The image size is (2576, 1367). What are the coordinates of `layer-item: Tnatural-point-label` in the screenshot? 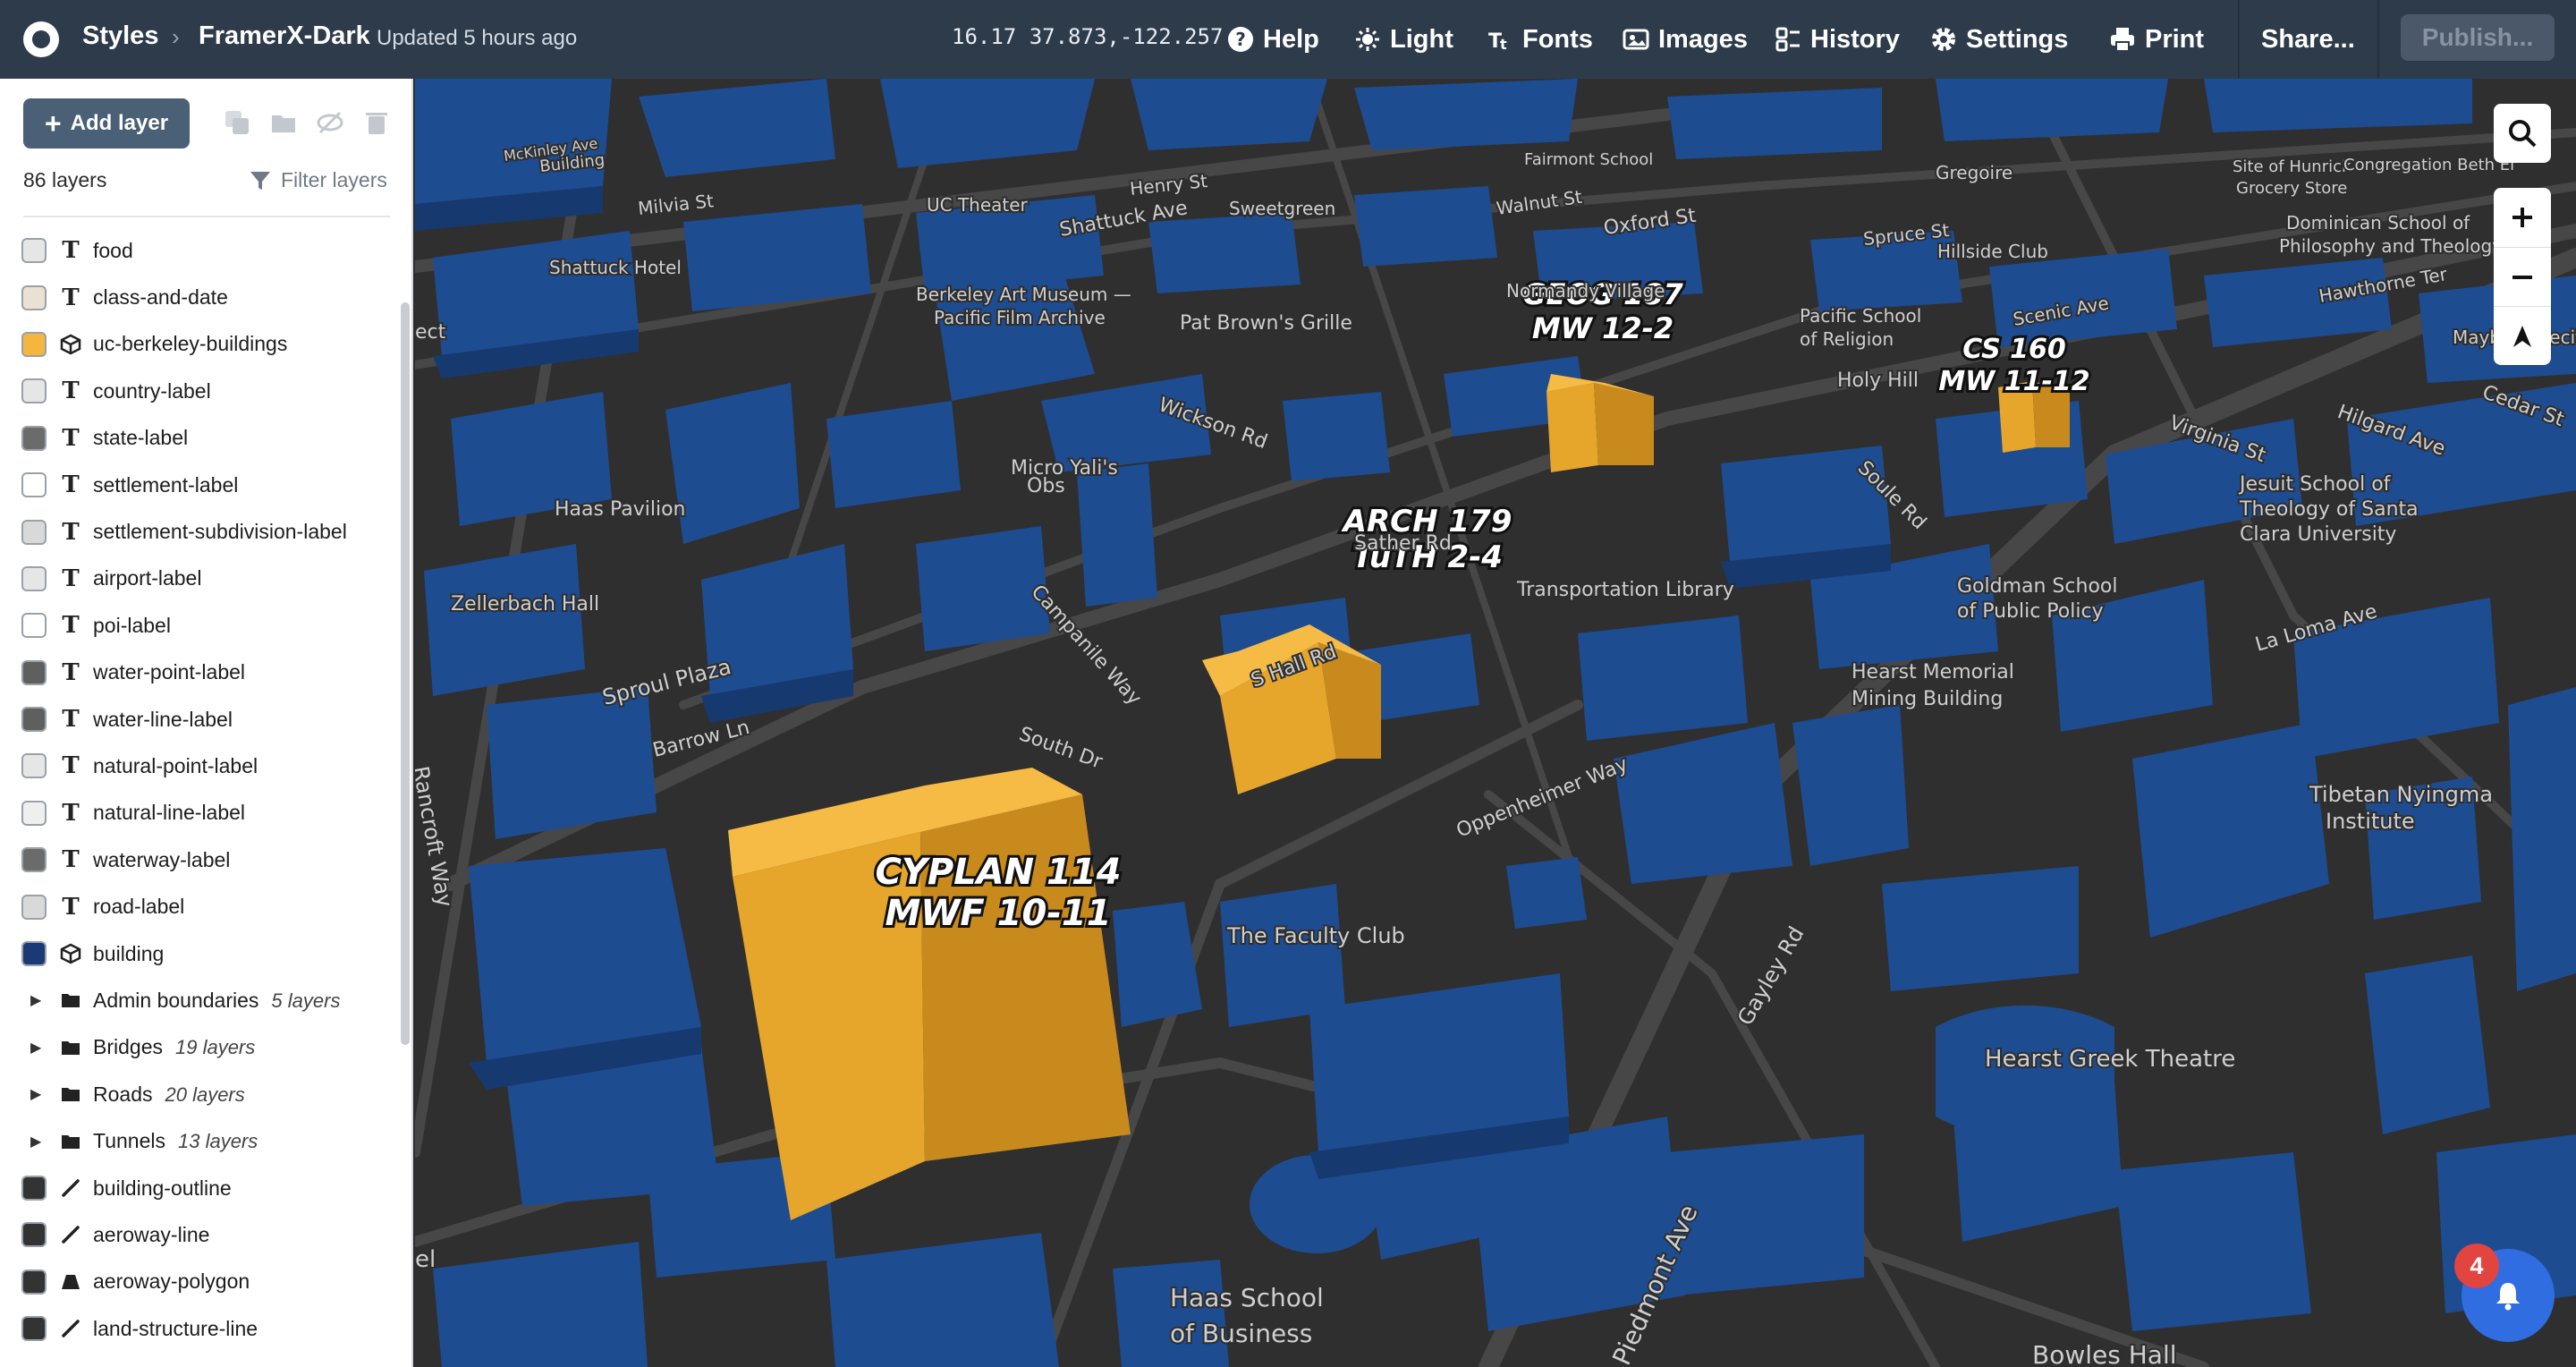 It's located at (200, 766).